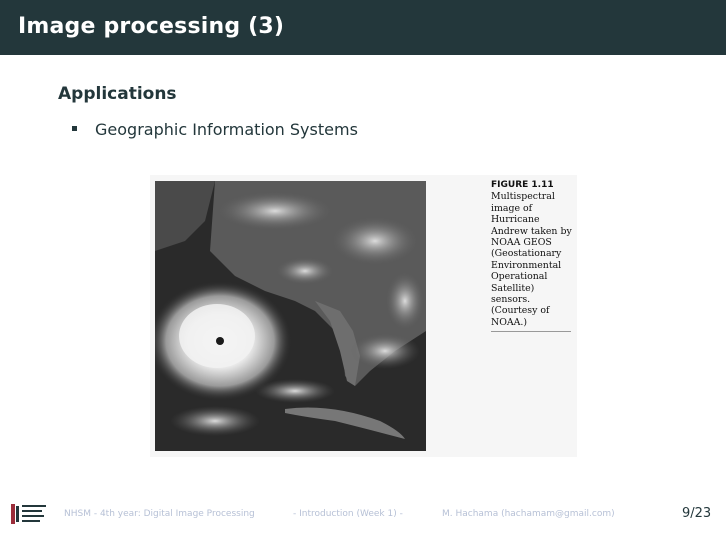  Describe the element at coordinates (531, 332) in the screenshot. I see `caption-rule` at that location.